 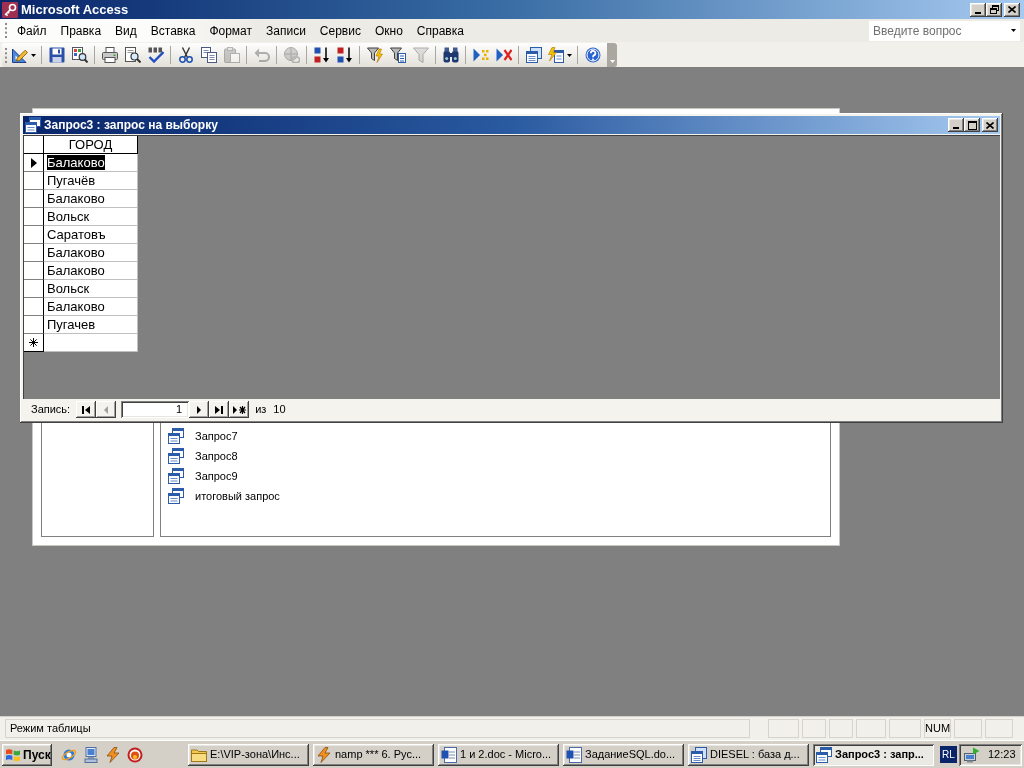 What do you see at coordinates (220, 496) in the screenshot?
I see `query-list-item: итоговый запрос` at bounding box center [220, 496].